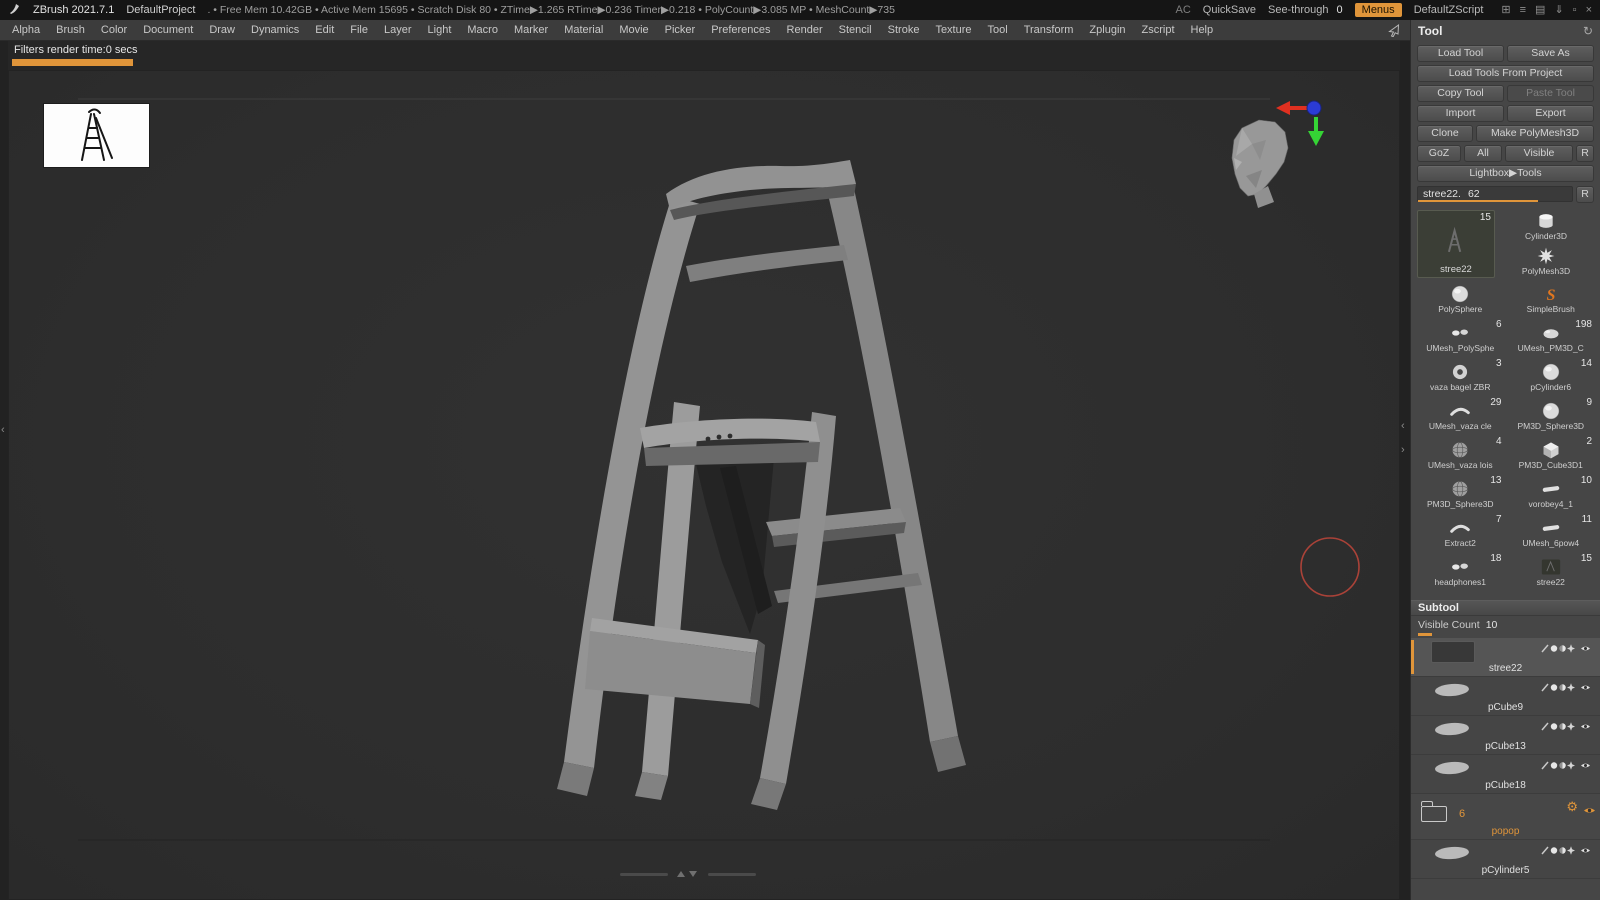 The image size is (1600, 900). What do you see at coordinates (1505, 608) in the screenshot?
I see `subtool-section-title: Subtool` at bounding box center [1505, 608].